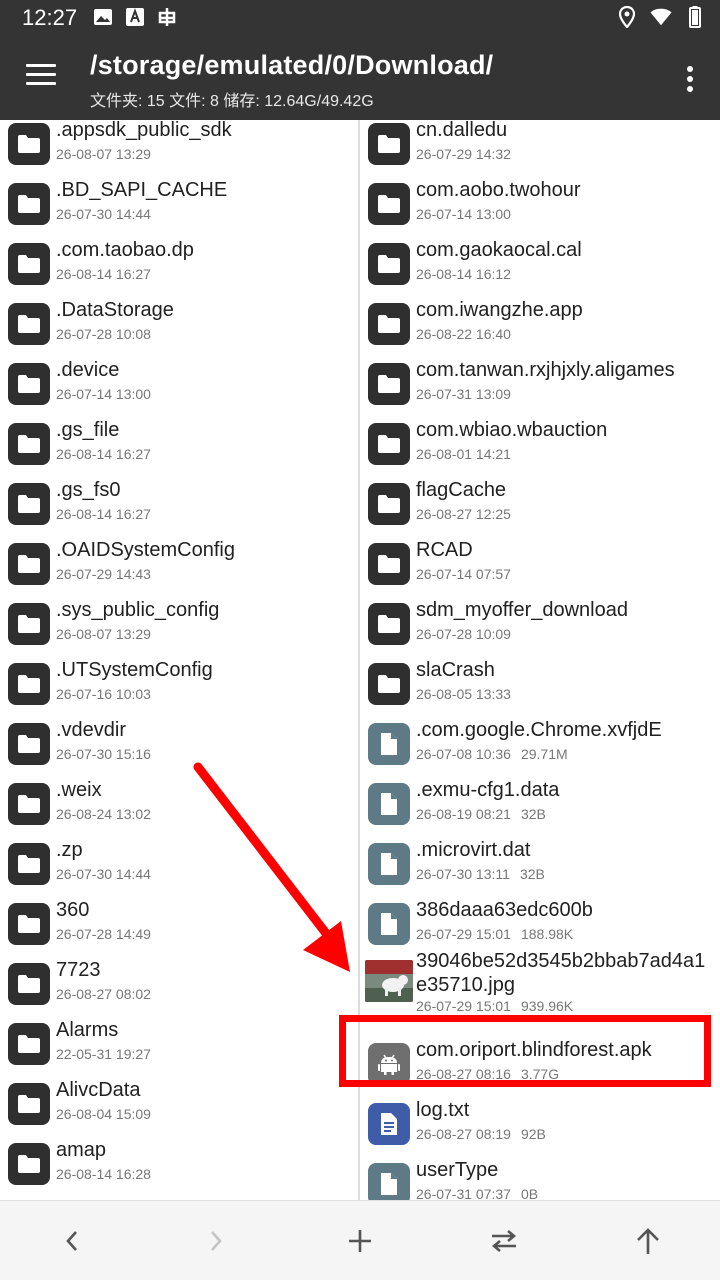 The width and height of the screenshot is (720, 1280). I want to click on item-date: 26-07-30 15:16, so click(103, 754).